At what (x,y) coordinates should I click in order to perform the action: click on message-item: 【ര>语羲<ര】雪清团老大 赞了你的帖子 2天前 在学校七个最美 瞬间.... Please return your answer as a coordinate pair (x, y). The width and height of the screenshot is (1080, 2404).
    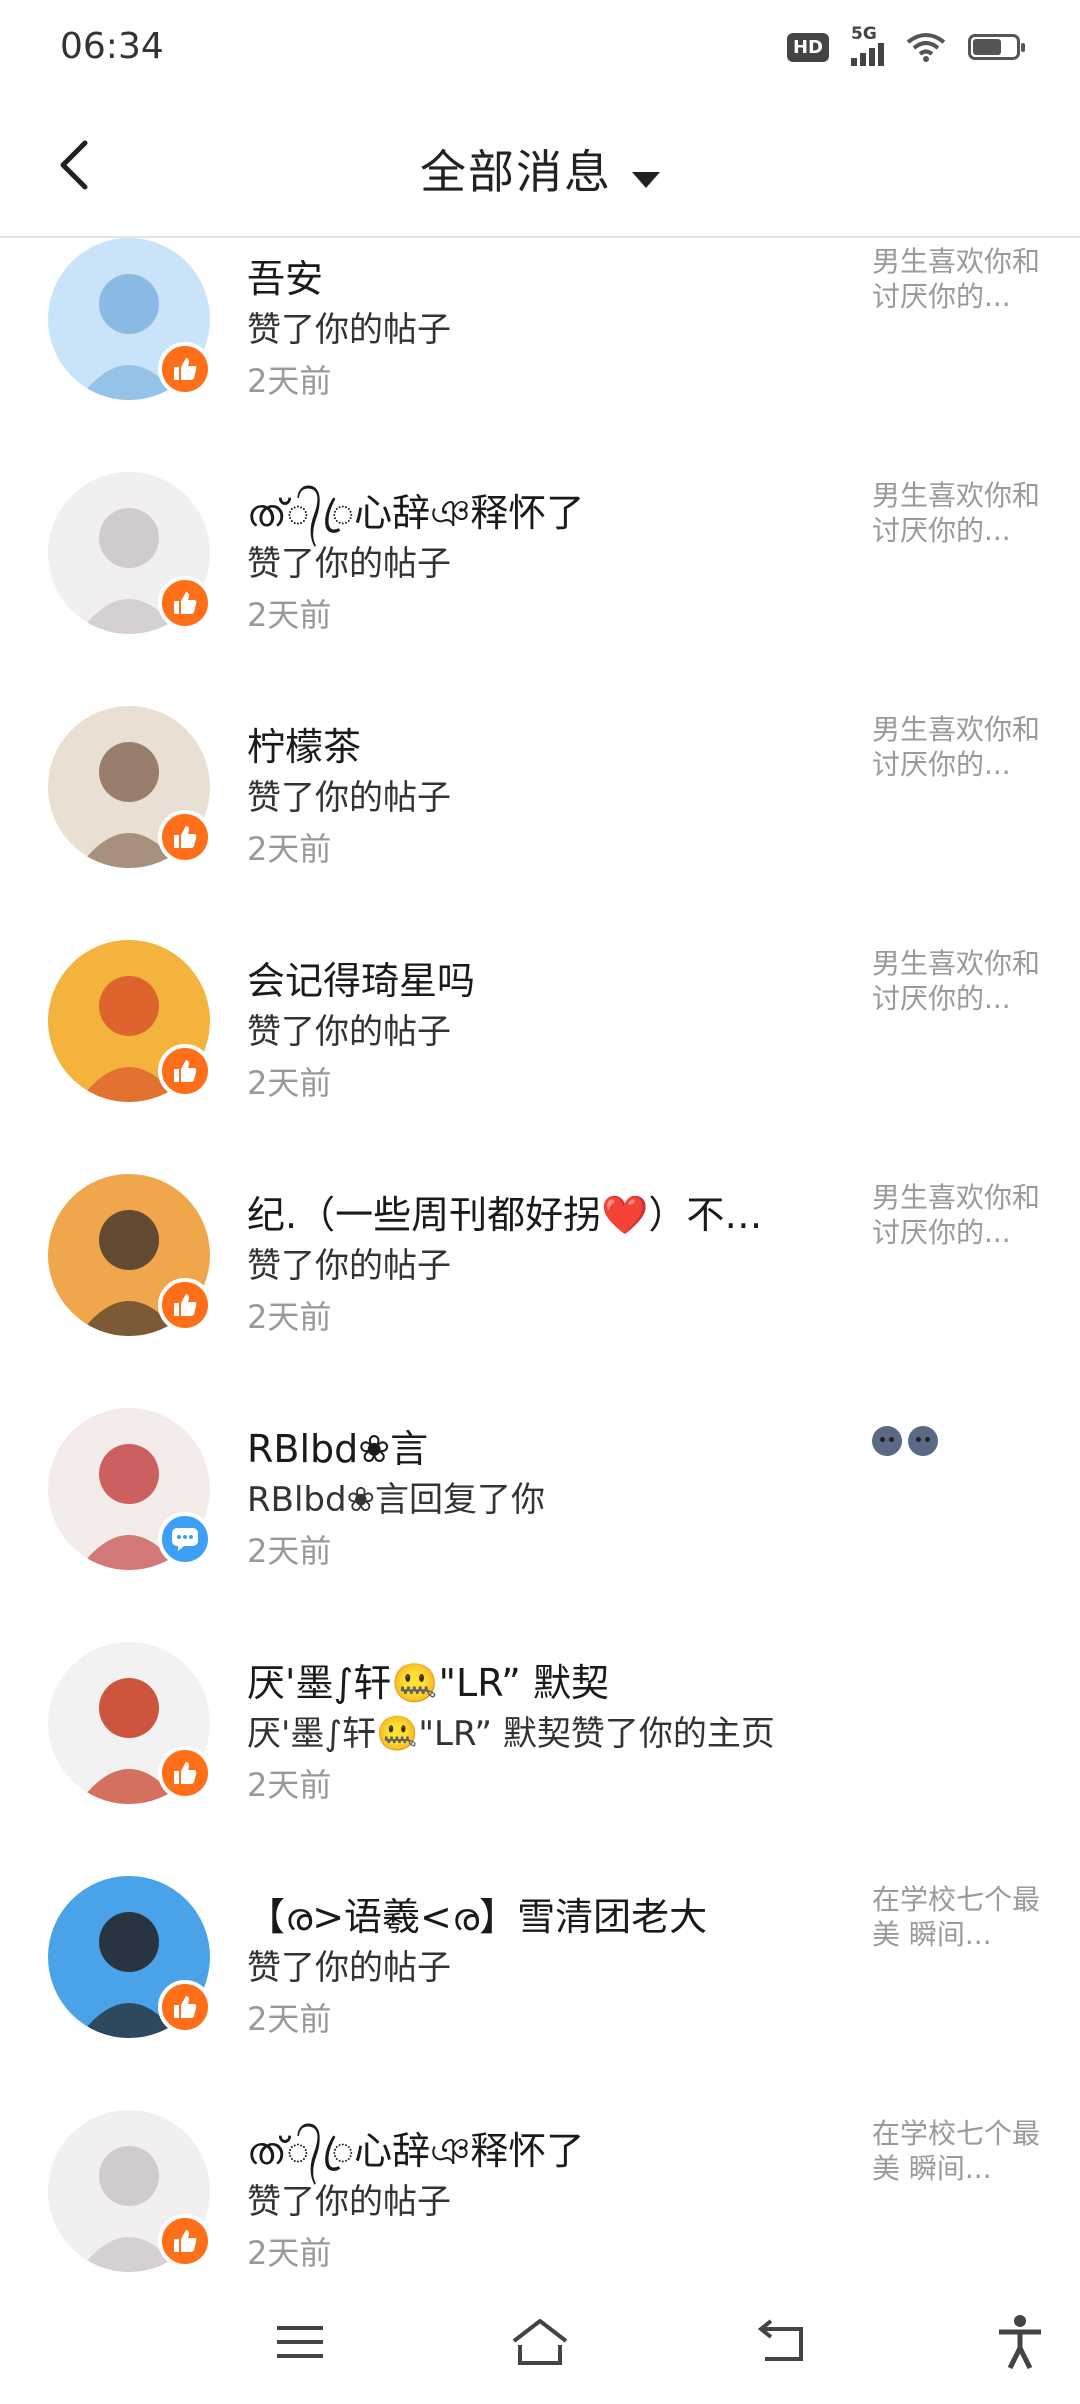
    Looking at the image, I should click on (540, 1975).